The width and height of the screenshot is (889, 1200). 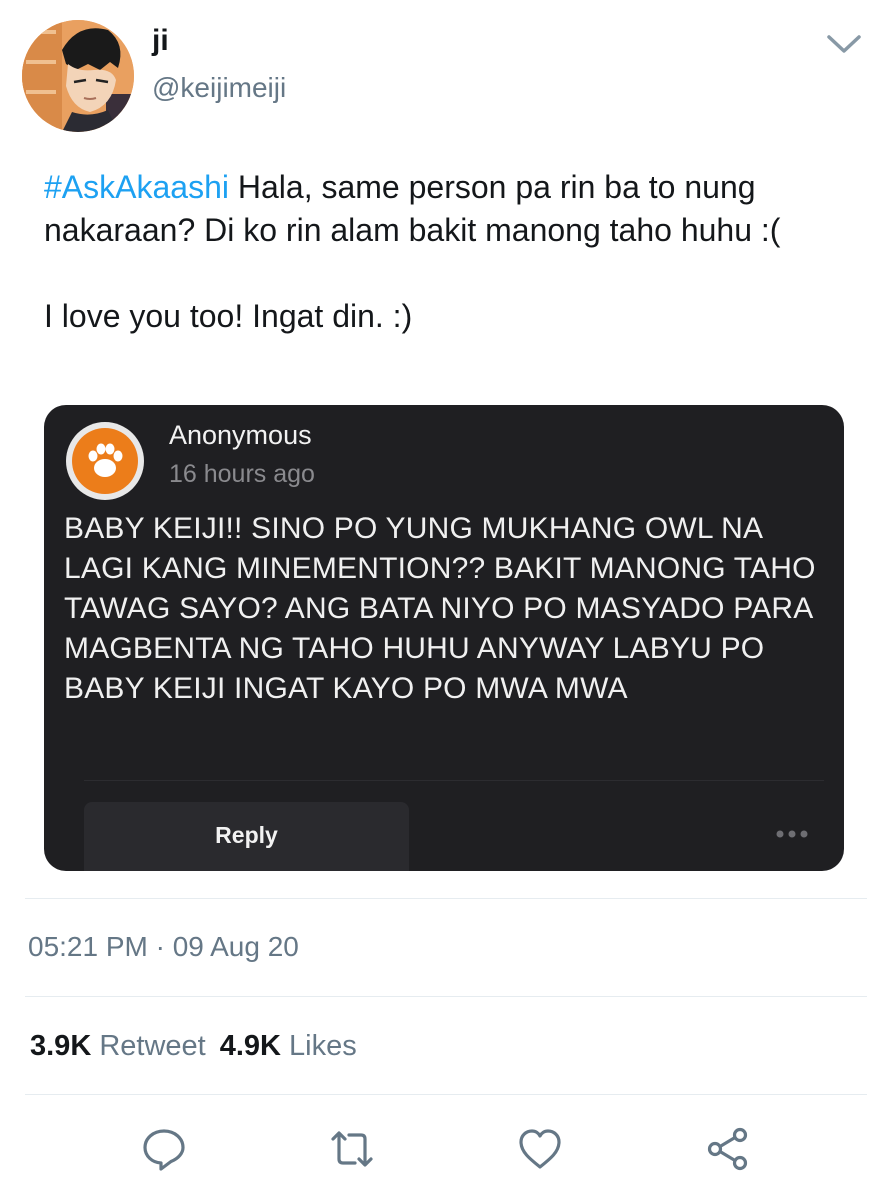 I want to click on like-count: 4.9K, so click(x=250, y=1046).